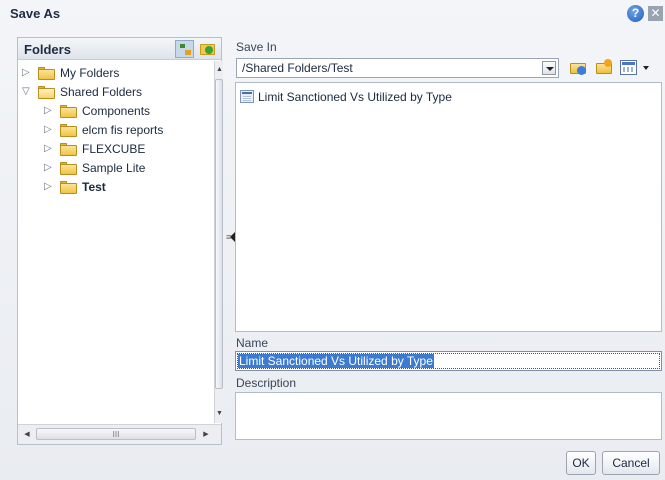  I want to click on collapse-arrow-icon: ▽, so click(28, 92).